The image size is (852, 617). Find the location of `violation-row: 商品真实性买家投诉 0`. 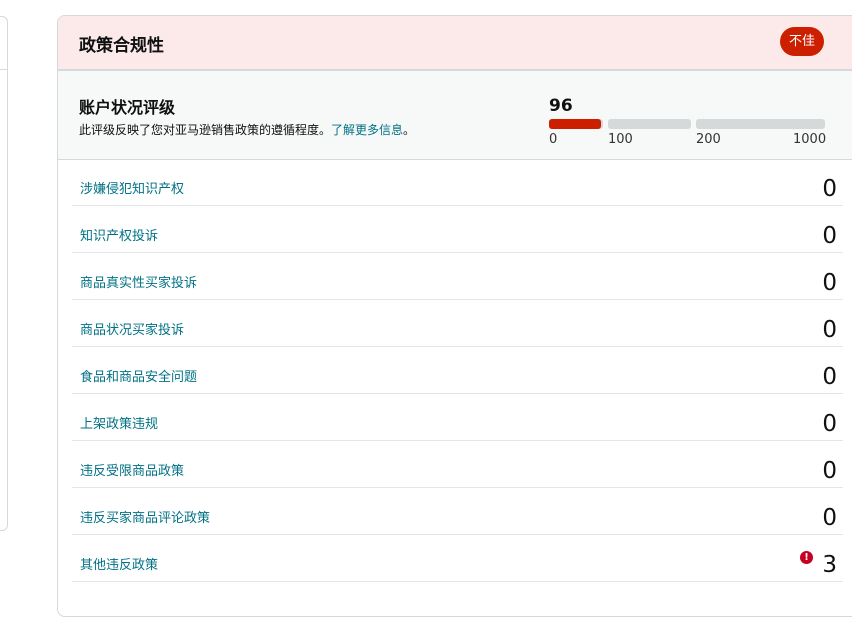

violation-row: 商品真实性买家投诉 0 is located at coordinates (457, 276).